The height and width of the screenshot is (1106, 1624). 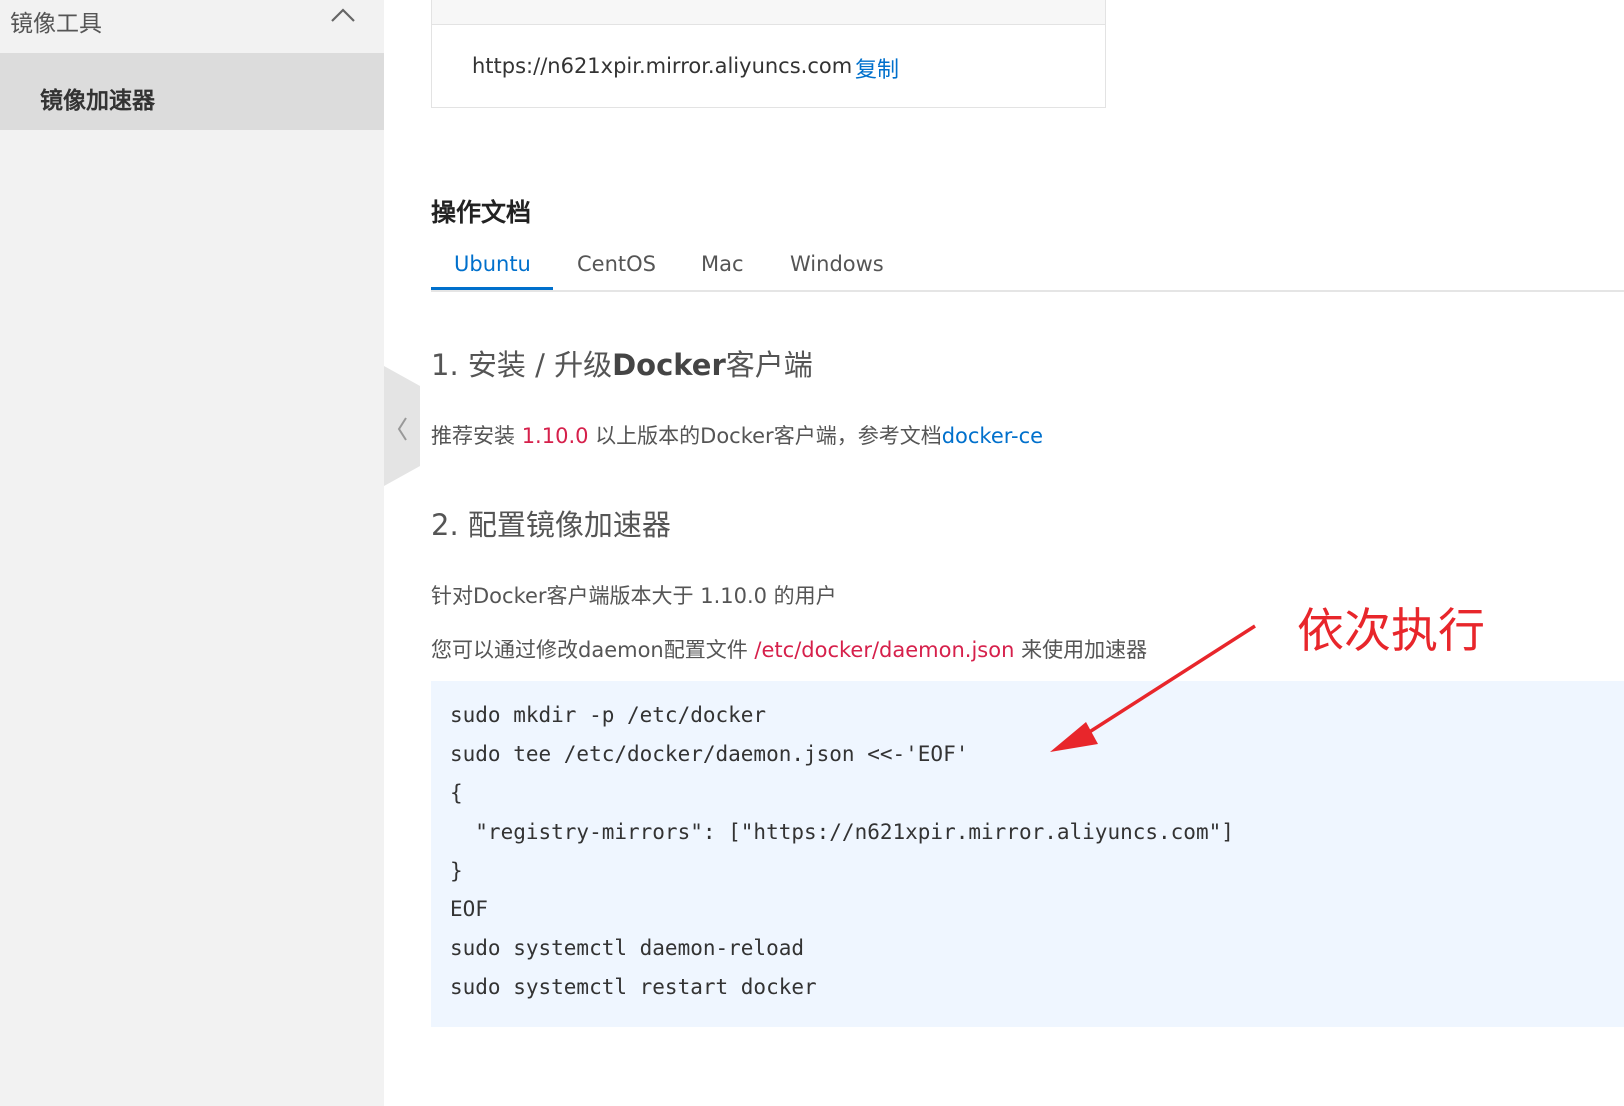 What do you see at coordinates (769, 365) in the screenshot?
I see `step1-heading-suffix: 客户端` at bounding box center [769, 365].